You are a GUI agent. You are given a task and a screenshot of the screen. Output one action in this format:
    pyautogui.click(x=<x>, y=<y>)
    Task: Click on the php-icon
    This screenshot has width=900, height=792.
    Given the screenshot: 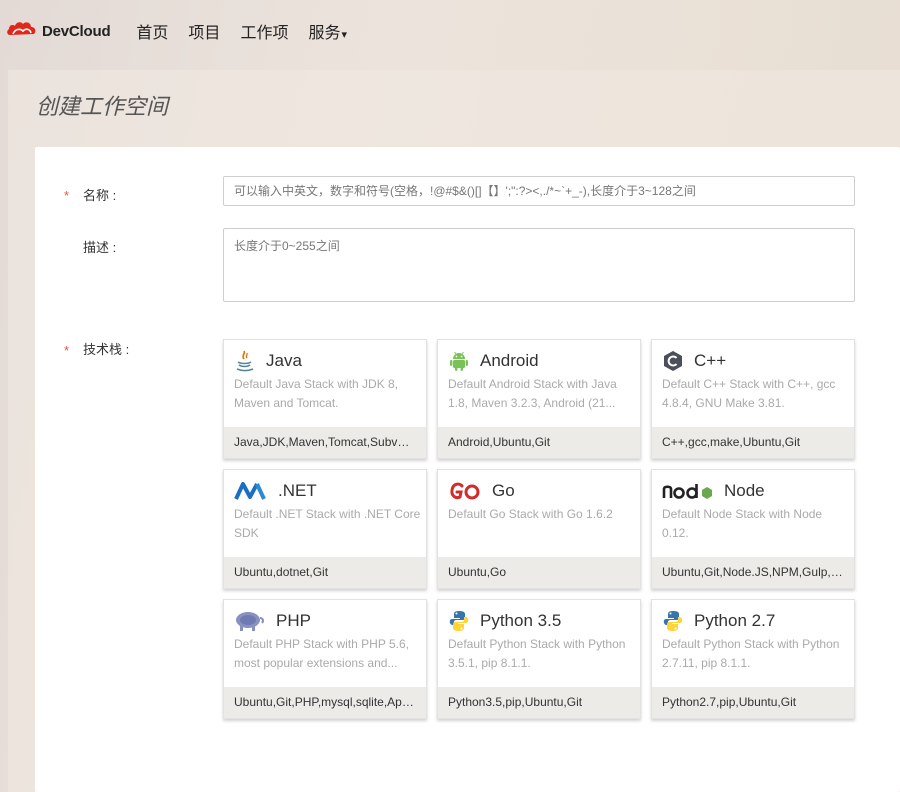 What is the action you would take?
    pyautogui.click(x=250, y=621)
    